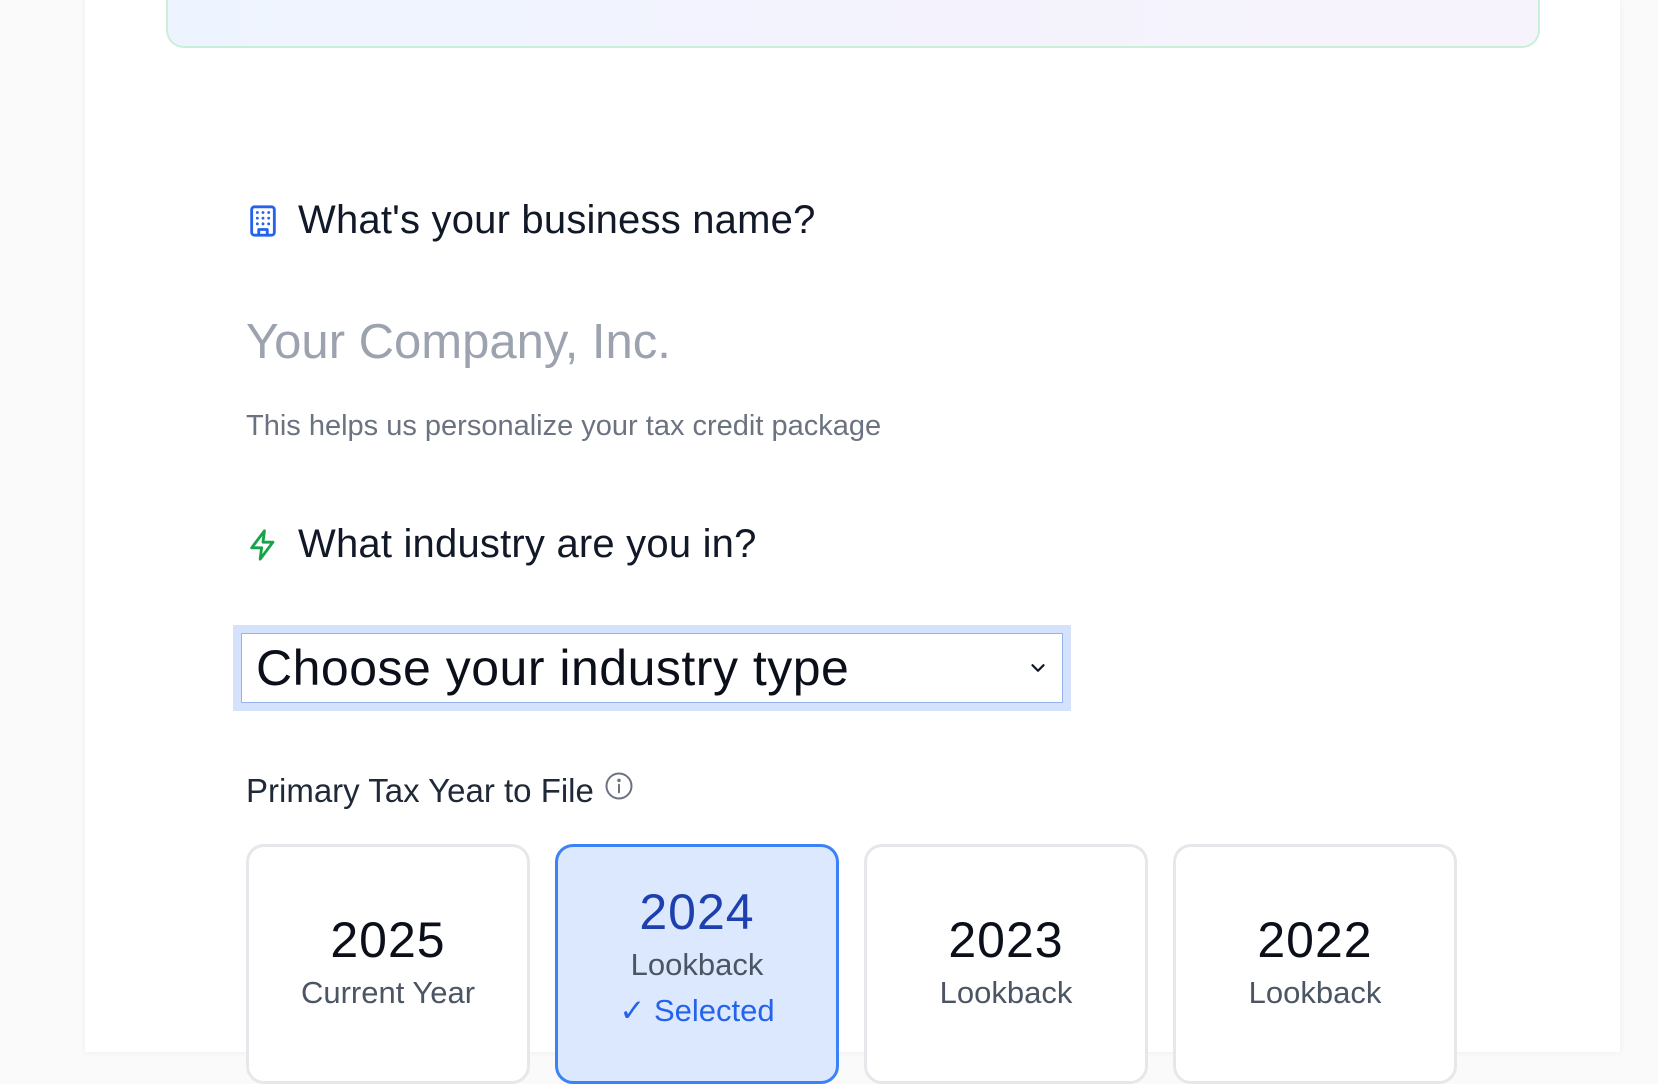 The width and height of the screenshot is (1658, 1084). What do you see at coordinates (527, 544) in the screenshot?
I see `industry-question-text: What industry are you in?` at bounding box center [527, 544].